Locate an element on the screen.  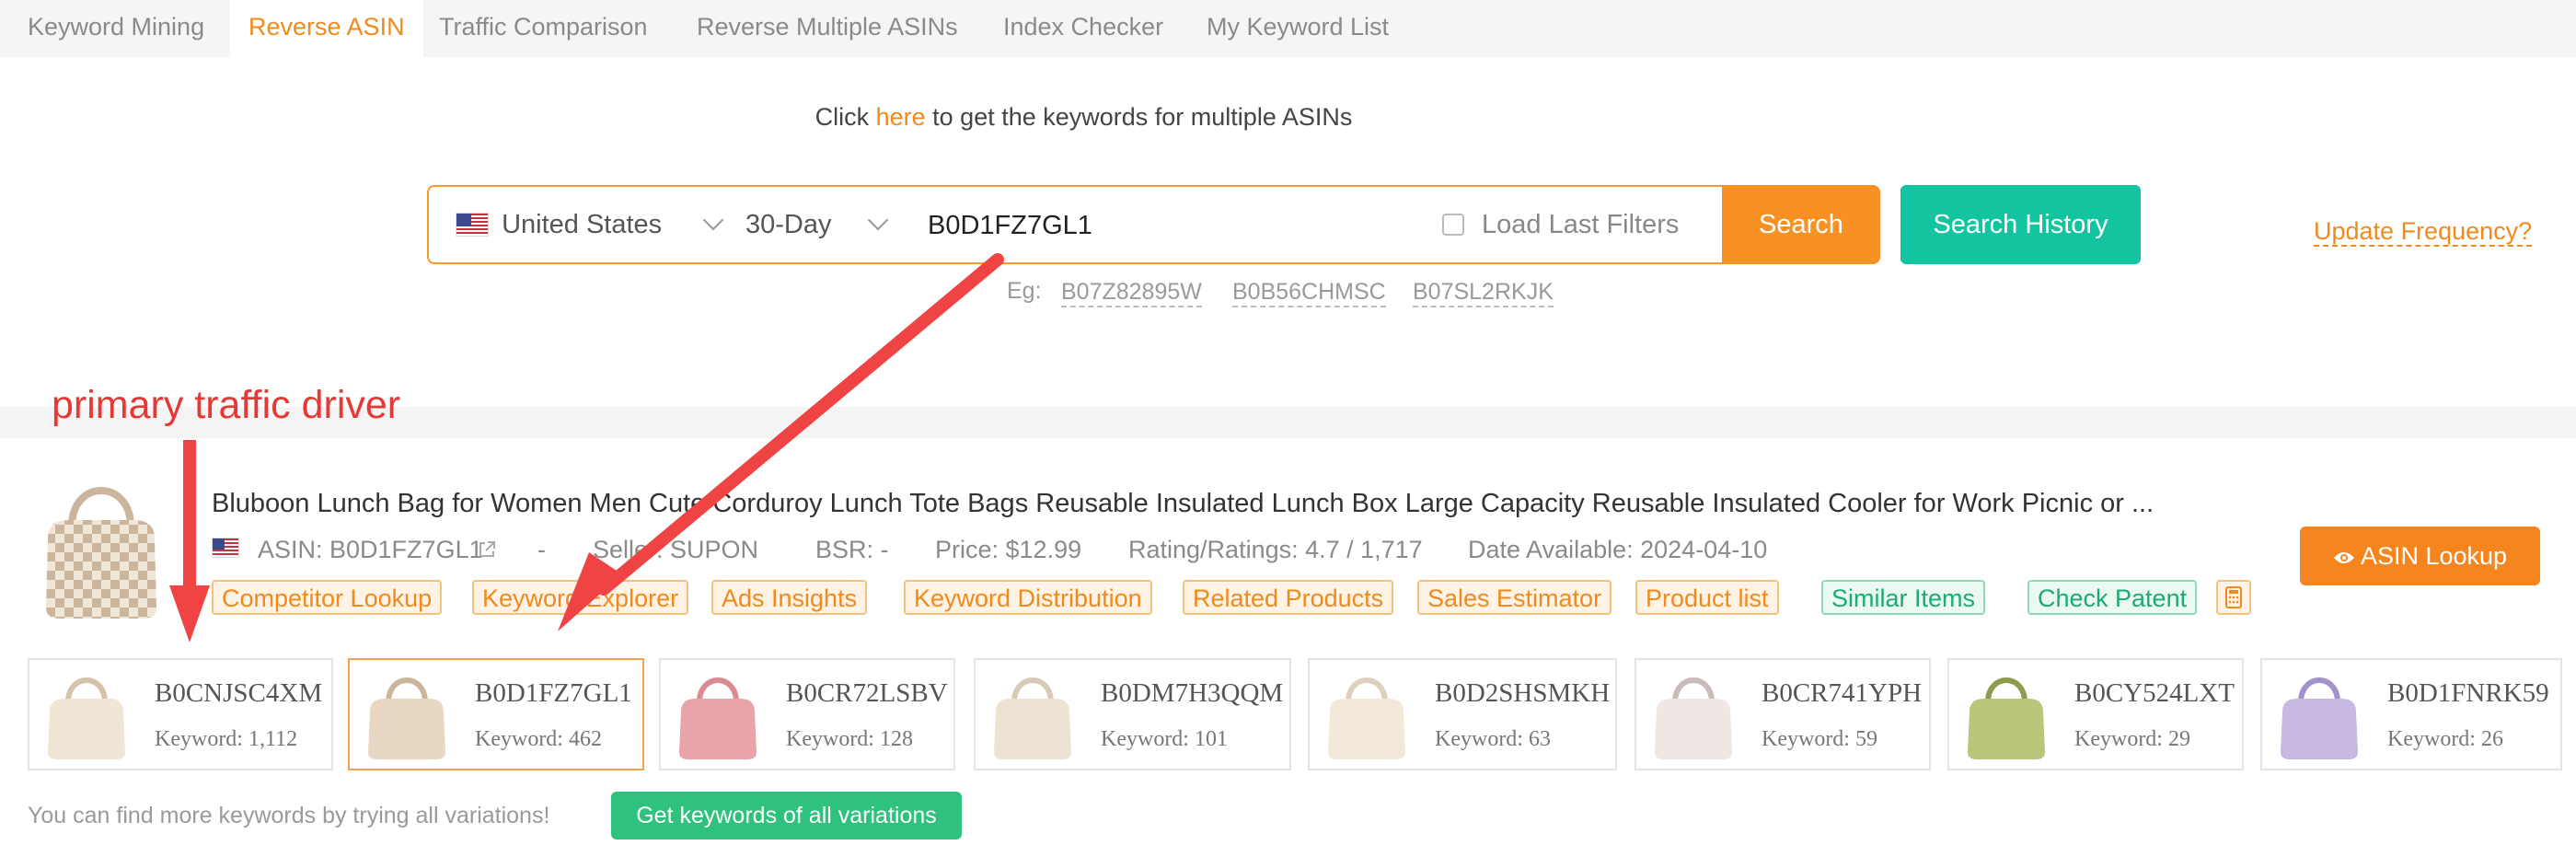
example-asin-link: B07Z82895W is located at coordinates (1131, 292).